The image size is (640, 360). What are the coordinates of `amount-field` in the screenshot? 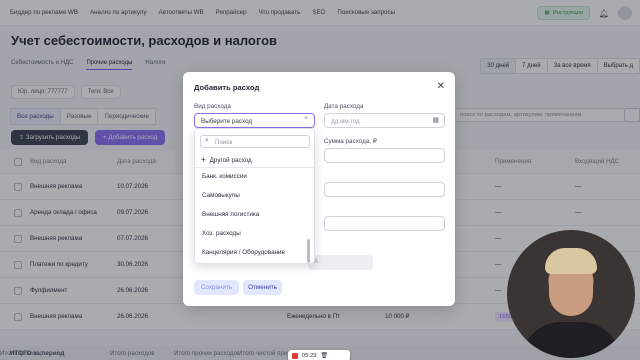 It's located at (384, 155).